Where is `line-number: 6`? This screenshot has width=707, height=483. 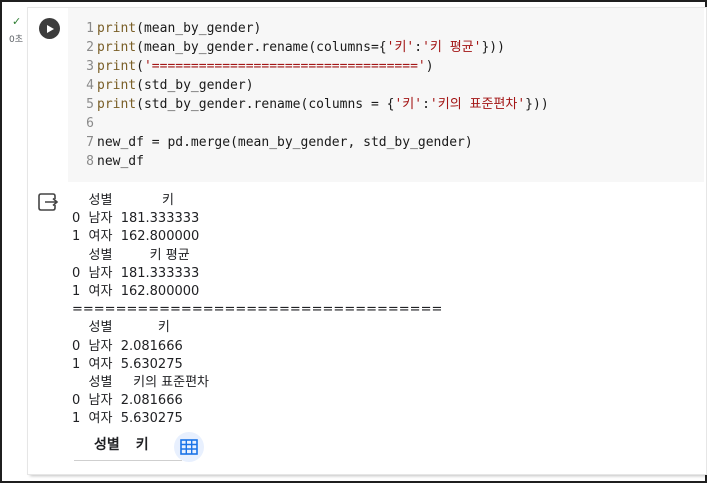
line-number: 6 is located at coordinates (90, 123).